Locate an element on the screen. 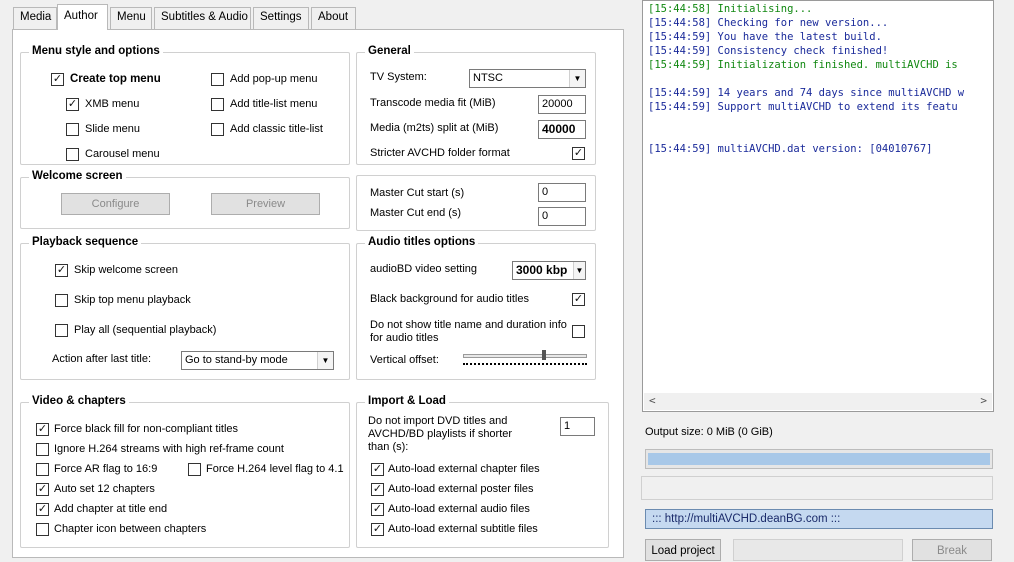  group-title: Menu style and options is located at coordinates (96, 51).